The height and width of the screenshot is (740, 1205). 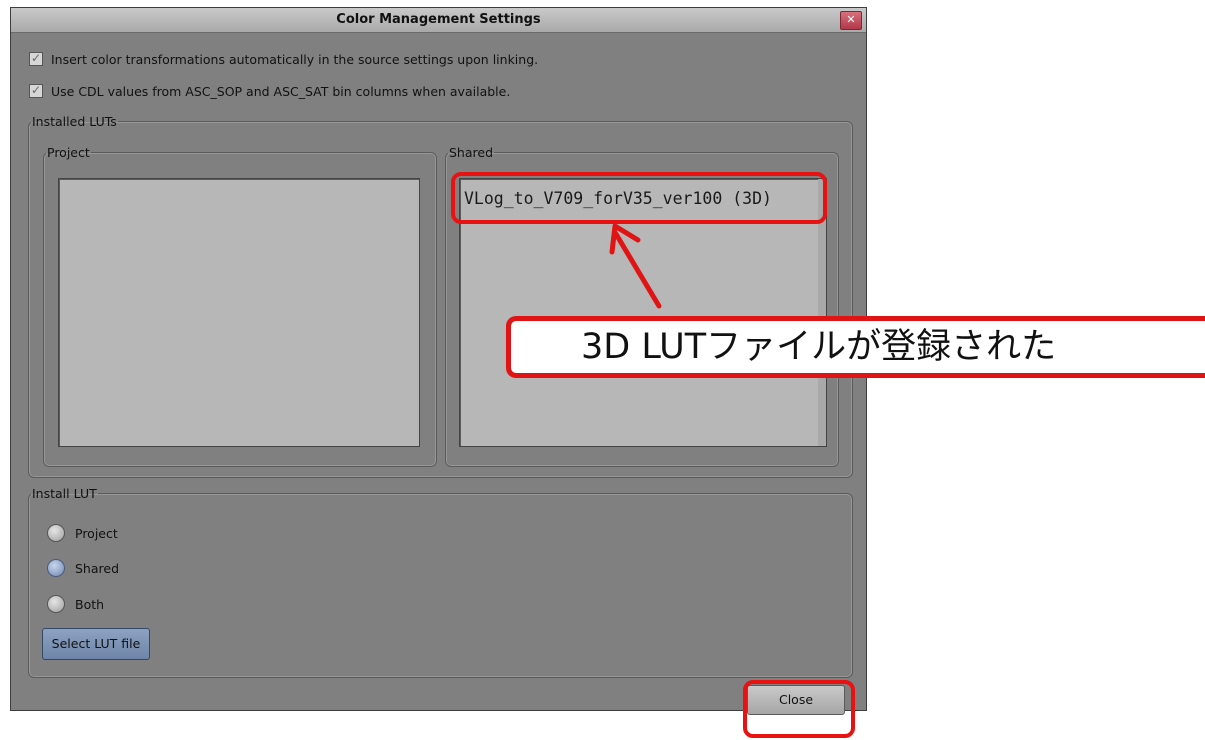 I want to click on callout-label: 3D LUTファイルが登録された, so click(x=855, y=347).